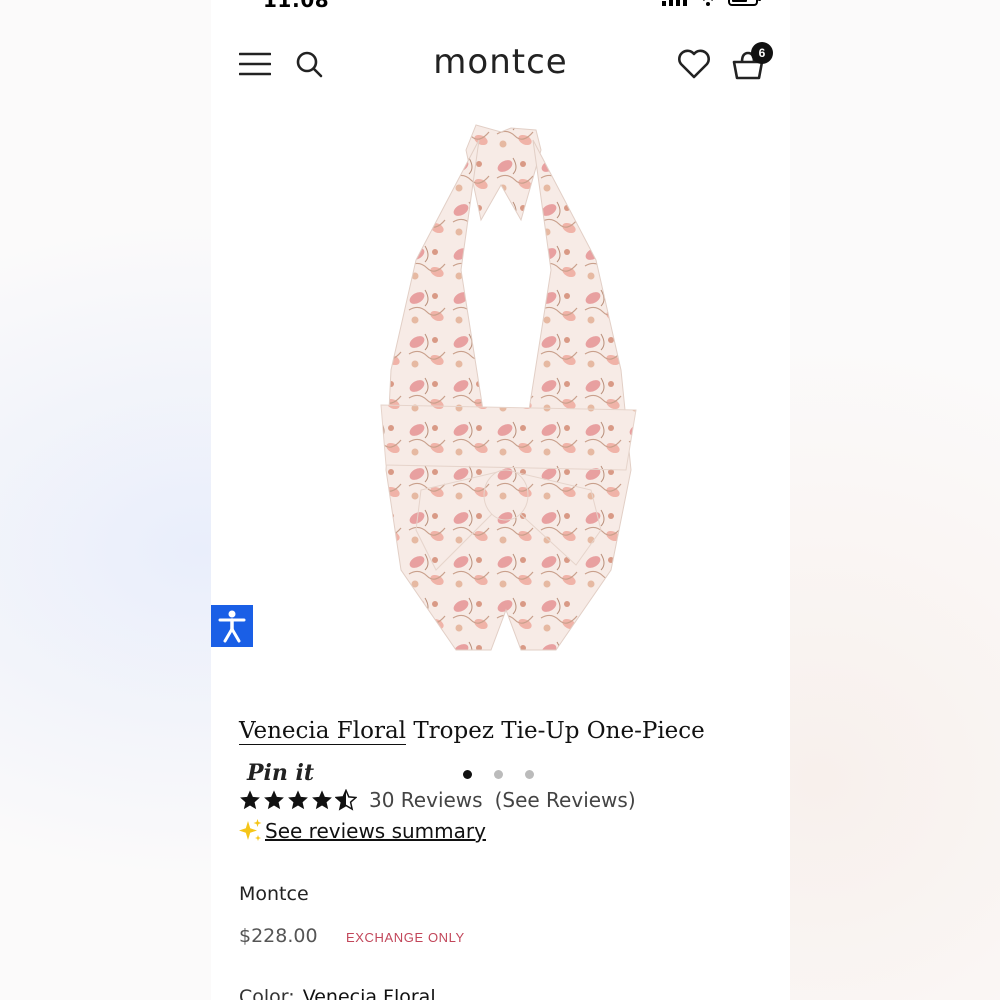  Describe the element at coordinates (274, 894) in the screenshot. I see `product-vendor: Montce` at that location.